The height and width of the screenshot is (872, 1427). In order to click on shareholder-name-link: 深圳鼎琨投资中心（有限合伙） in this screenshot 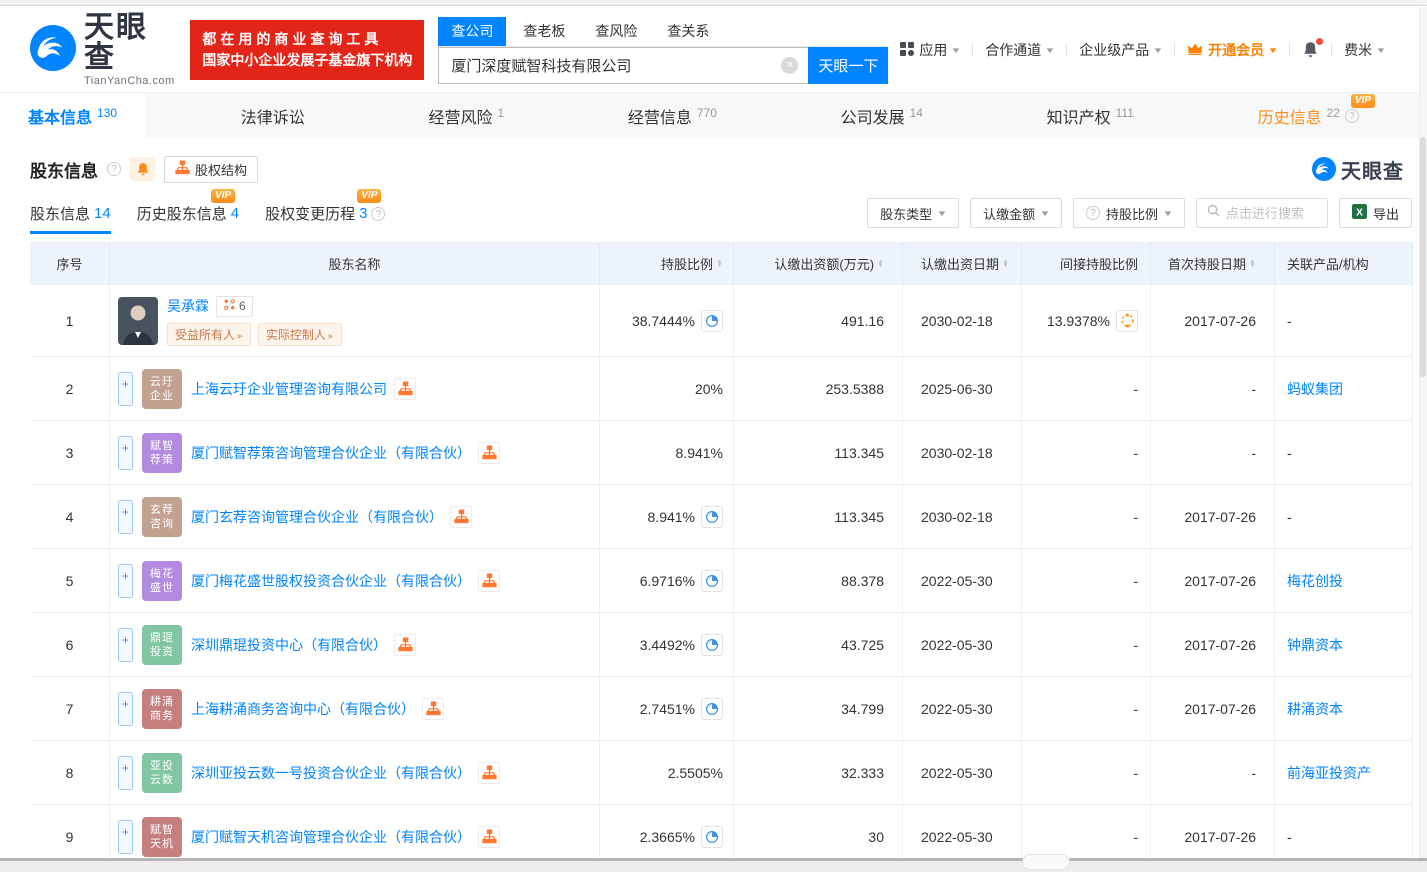, I will do `click(289, 645)`.